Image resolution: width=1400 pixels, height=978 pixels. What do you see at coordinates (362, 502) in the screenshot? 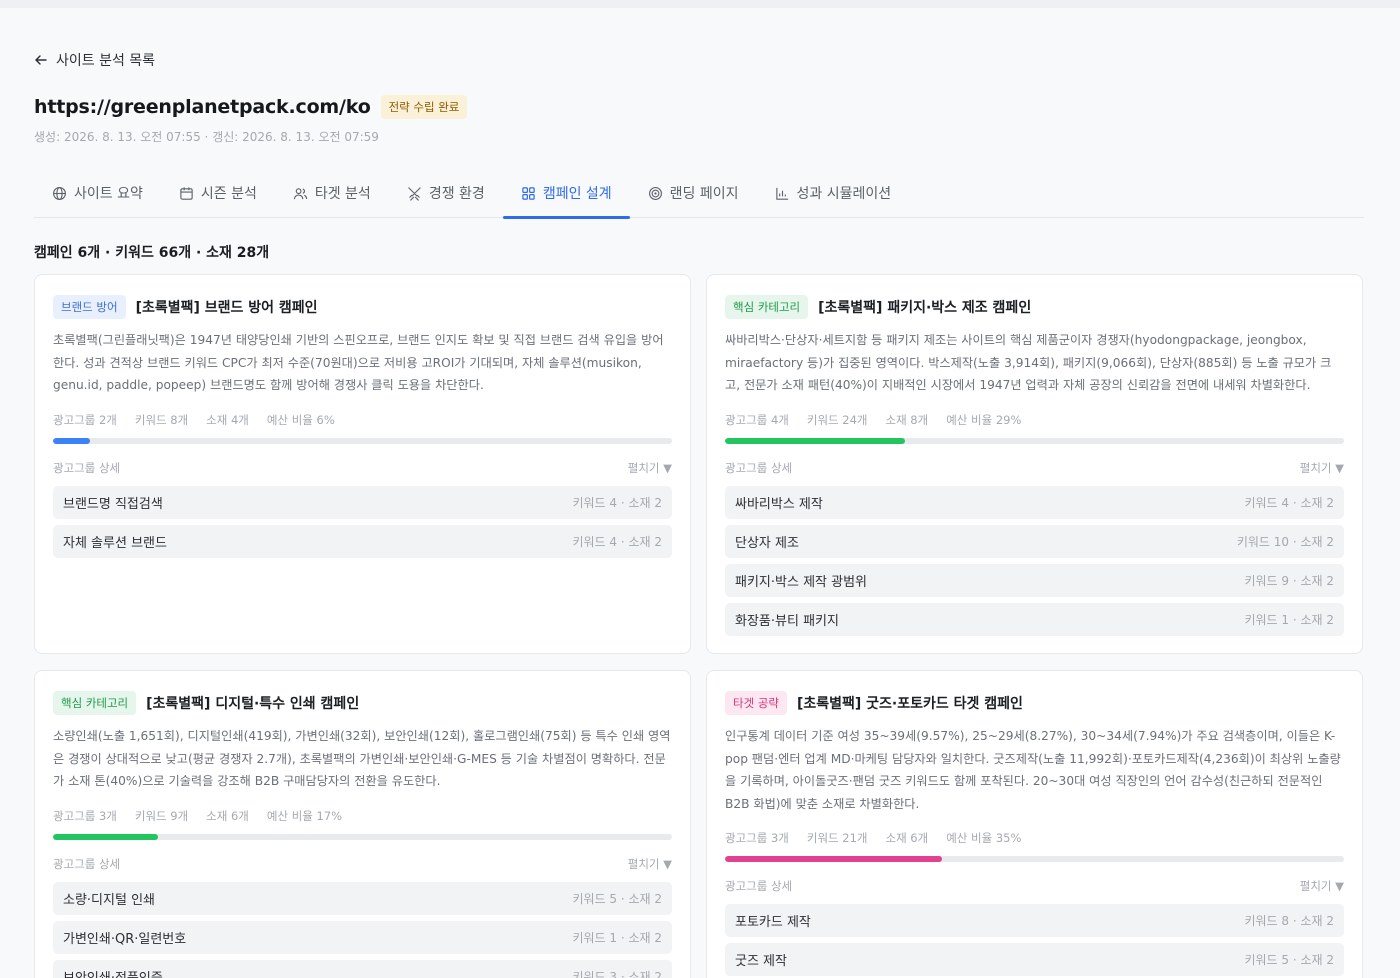
I see `ad-group-item: 브랜드명 직접검색 키워드 4 · 소재 2` at bounding box center [362, 502].